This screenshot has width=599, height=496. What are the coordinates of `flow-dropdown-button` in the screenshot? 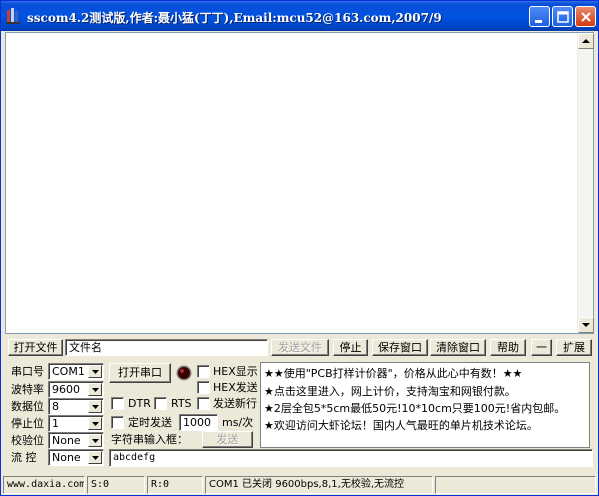 It's located at (95, 457).